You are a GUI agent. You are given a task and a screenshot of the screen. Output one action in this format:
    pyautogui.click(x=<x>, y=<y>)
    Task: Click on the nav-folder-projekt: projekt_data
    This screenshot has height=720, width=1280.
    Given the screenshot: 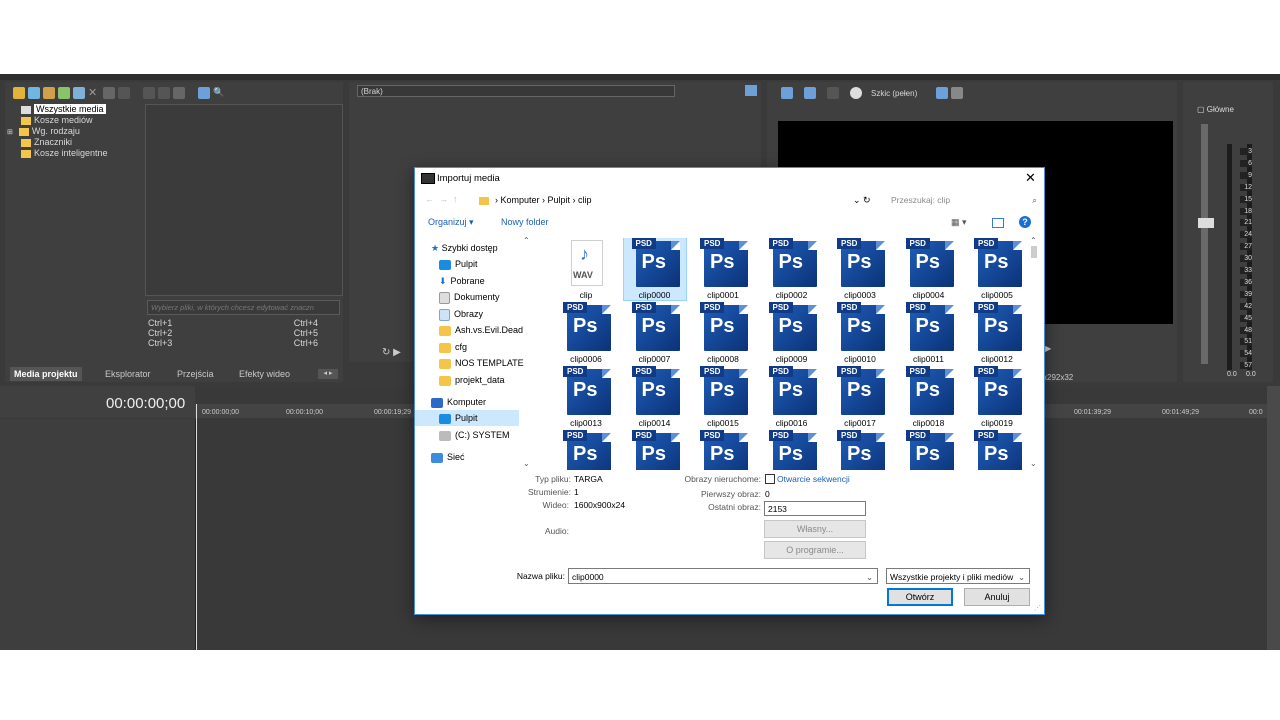 What is the action you would take?
    pyautogui.click(x=472, y=380)
    